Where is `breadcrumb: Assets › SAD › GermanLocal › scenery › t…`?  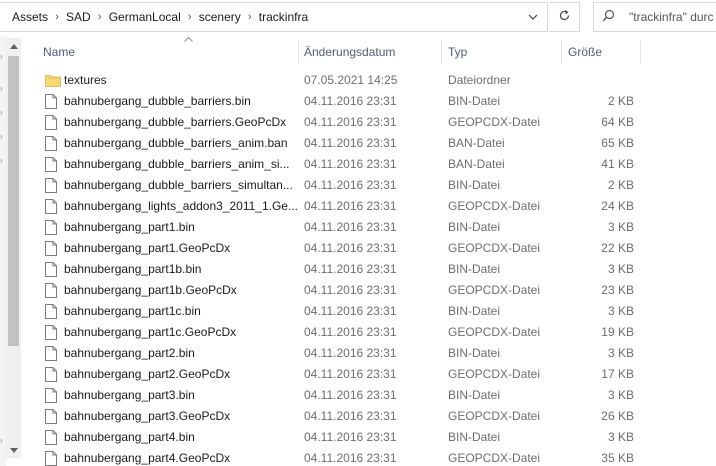
breadcrumb: Assets › SAD › GermanLocal › scenery › t… is located at coordinates (259, 17).